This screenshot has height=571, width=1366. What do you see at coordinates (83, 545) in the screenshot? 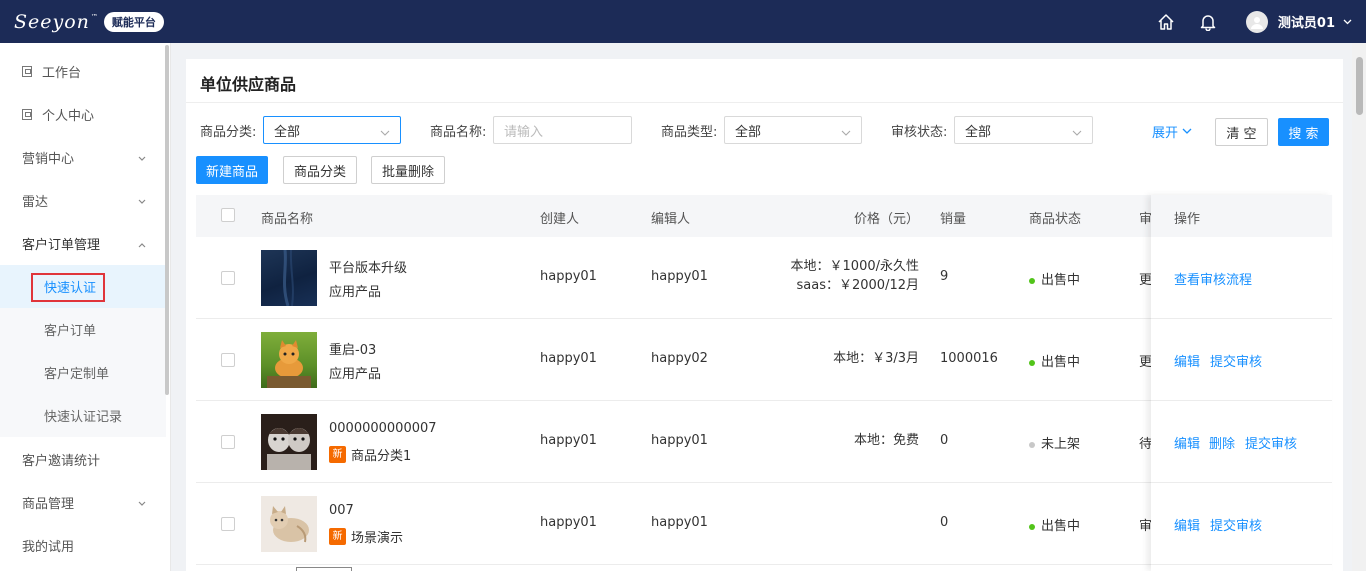
I see `sidebar-item-my-trial: 我的试用` at bounding box center [83, 545].